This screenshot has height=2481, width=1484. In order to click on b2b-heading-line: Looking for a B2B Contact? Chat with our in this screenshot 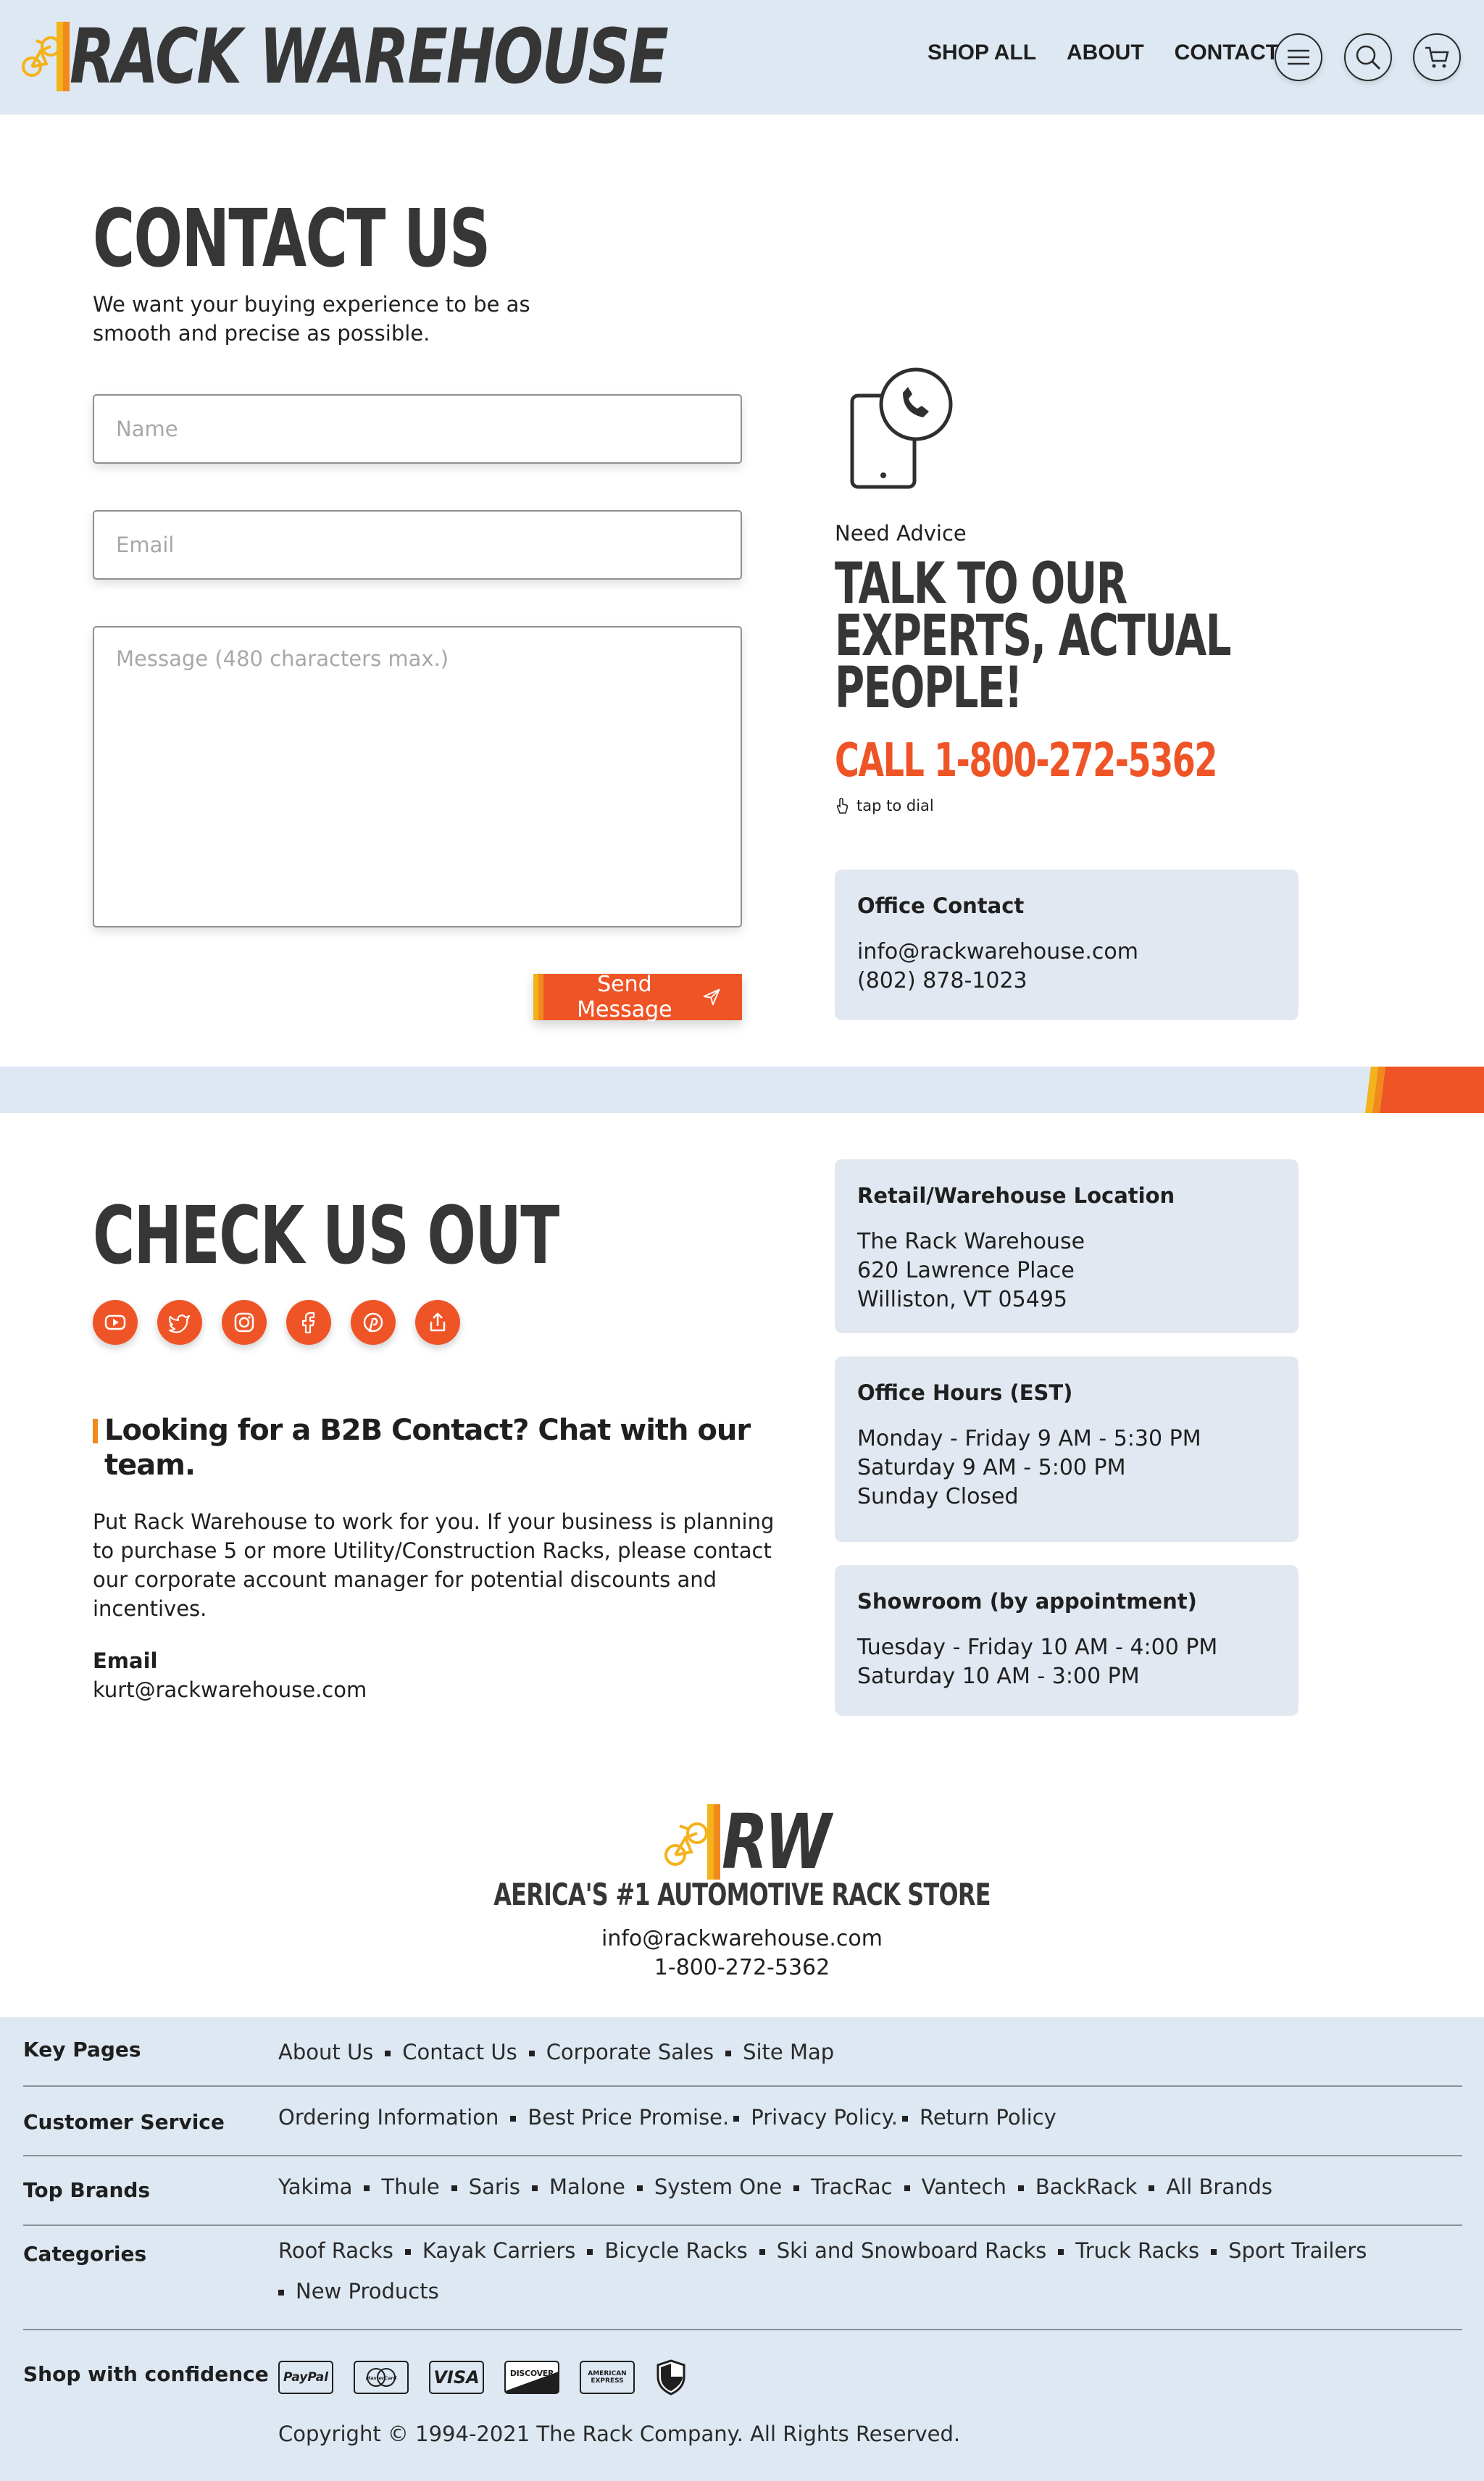, I will do `click(427, 1430)`.